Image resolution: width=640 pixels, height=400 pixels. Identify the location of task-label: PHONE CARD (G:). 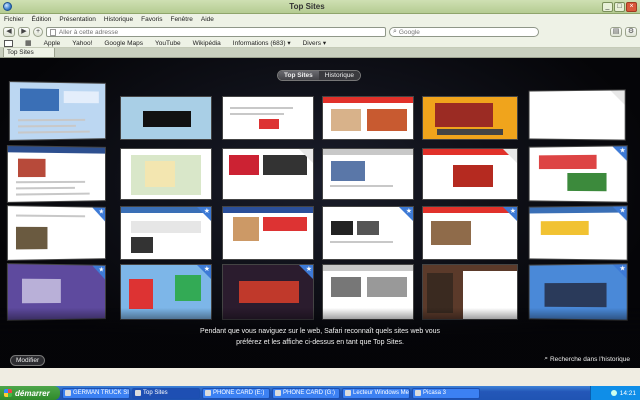
(309, 392).